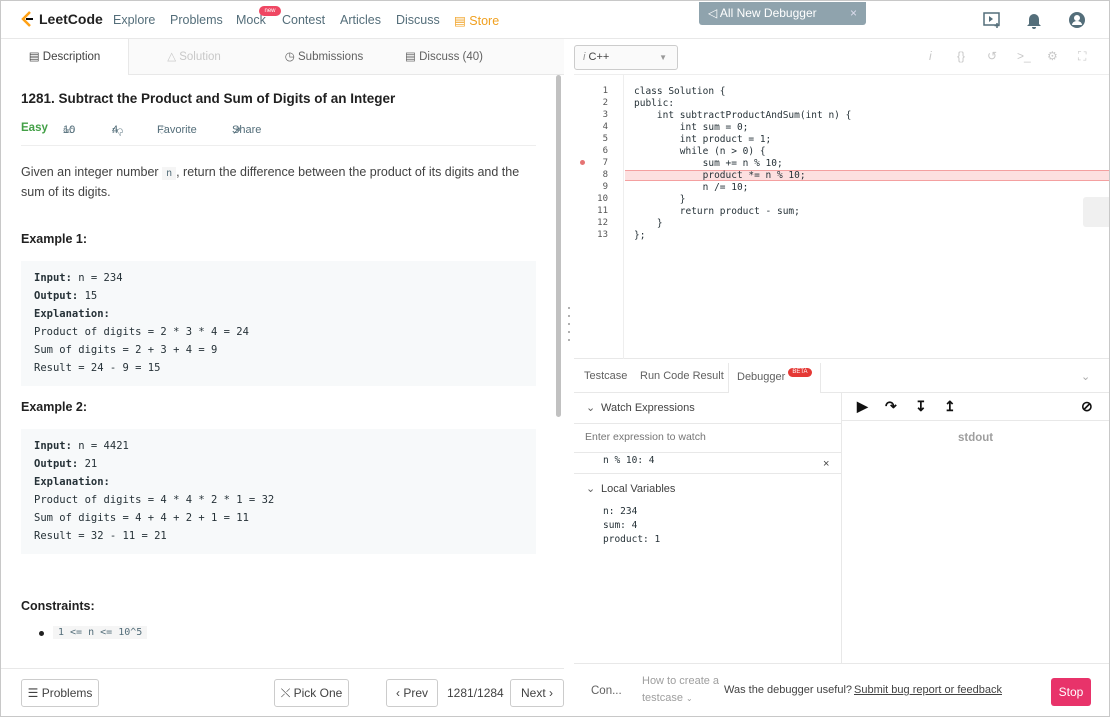 Image resolution: width=1110 pixels, height=717 pixels. I want to click on code-line: class Solution {, so click(680, 91).